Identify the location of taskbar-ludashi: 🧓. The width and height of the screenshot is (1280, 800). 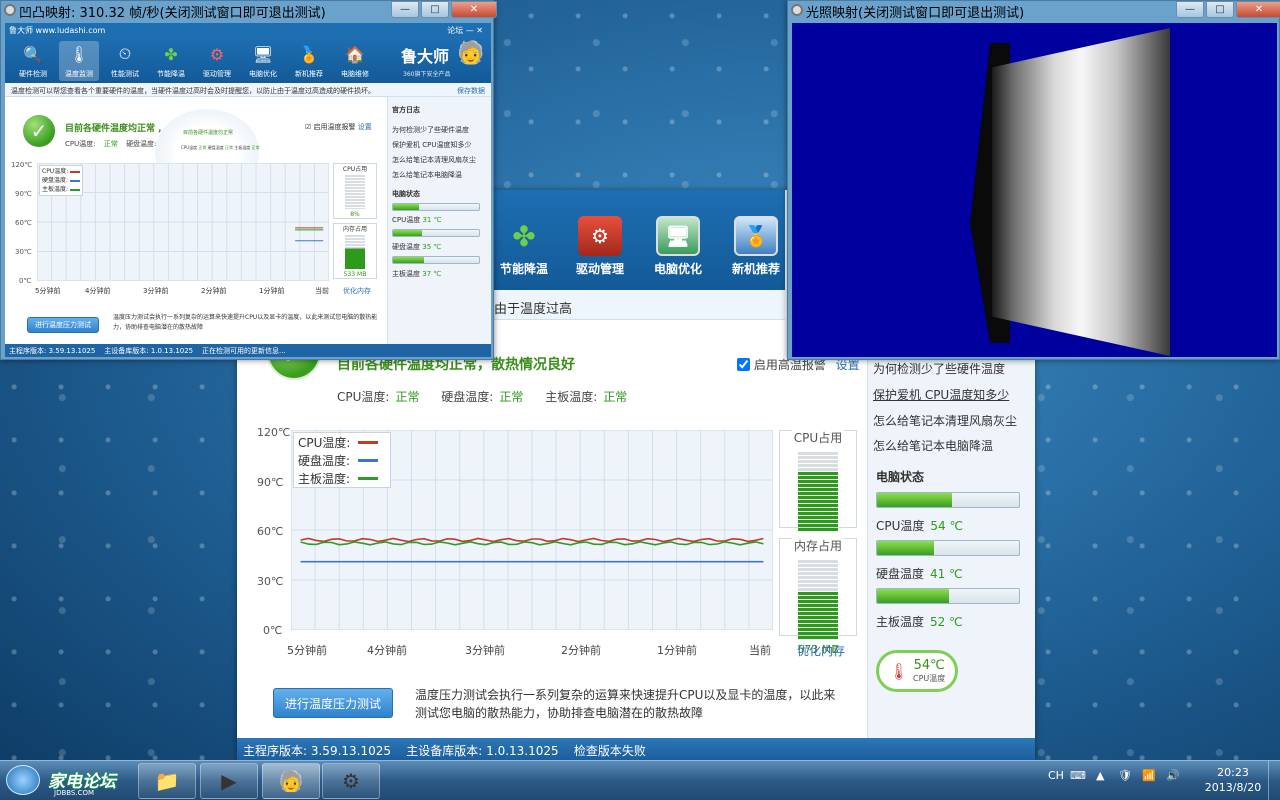
(291, 781).